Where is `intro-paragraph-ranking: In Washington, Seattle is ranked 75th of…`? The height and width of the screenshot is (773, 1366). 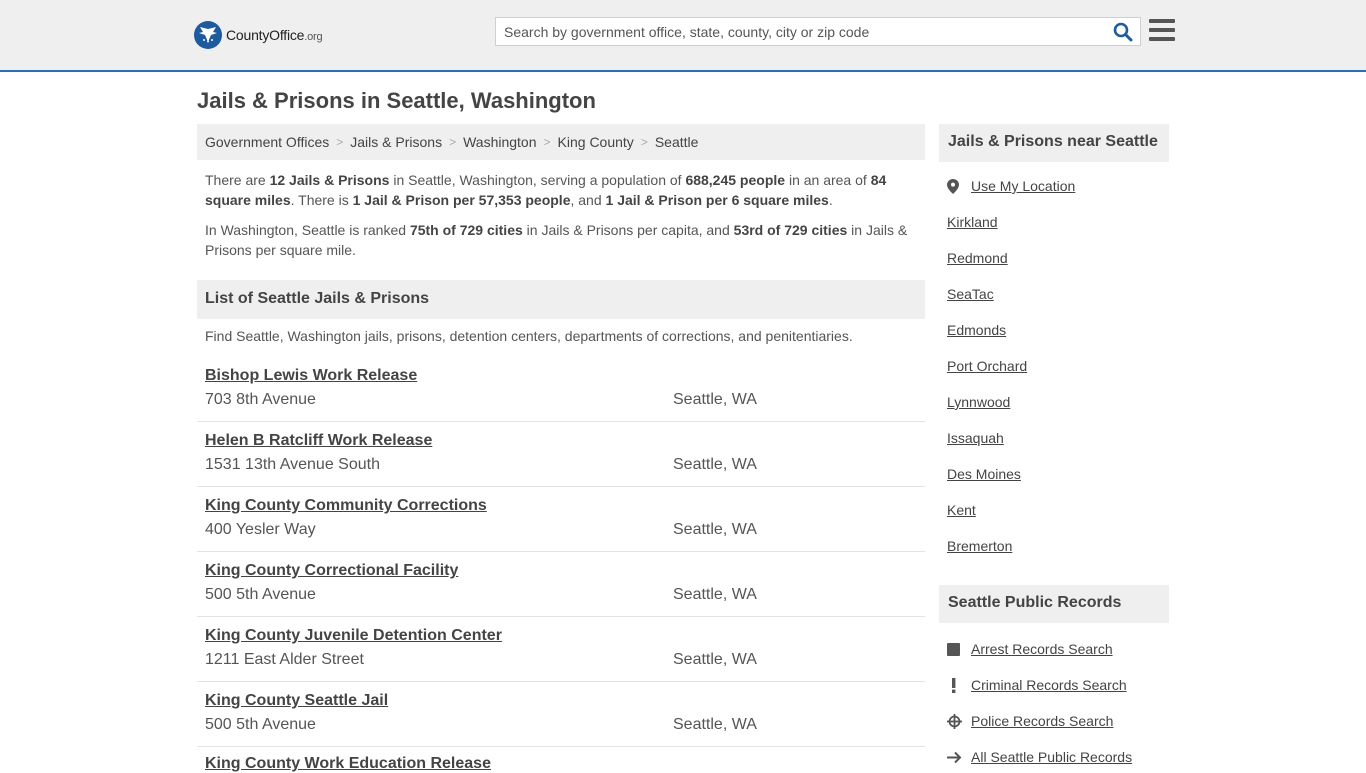
intro-paragraph-ranking: In Washington, Seattle is ranked 75th of… is located at coordinates (561, 240).